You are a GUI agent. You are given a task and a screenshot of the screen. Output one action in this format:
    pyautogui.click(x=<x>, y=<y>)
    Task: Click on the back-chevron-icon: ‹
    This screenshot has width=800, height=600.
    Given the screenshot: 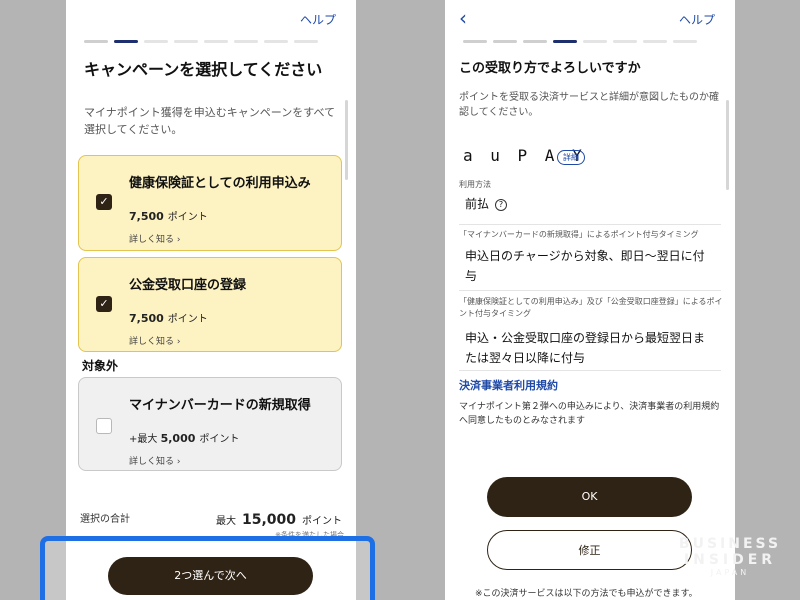 What is the action you would take?
    pyautogui.click(x=463, y=18)
    